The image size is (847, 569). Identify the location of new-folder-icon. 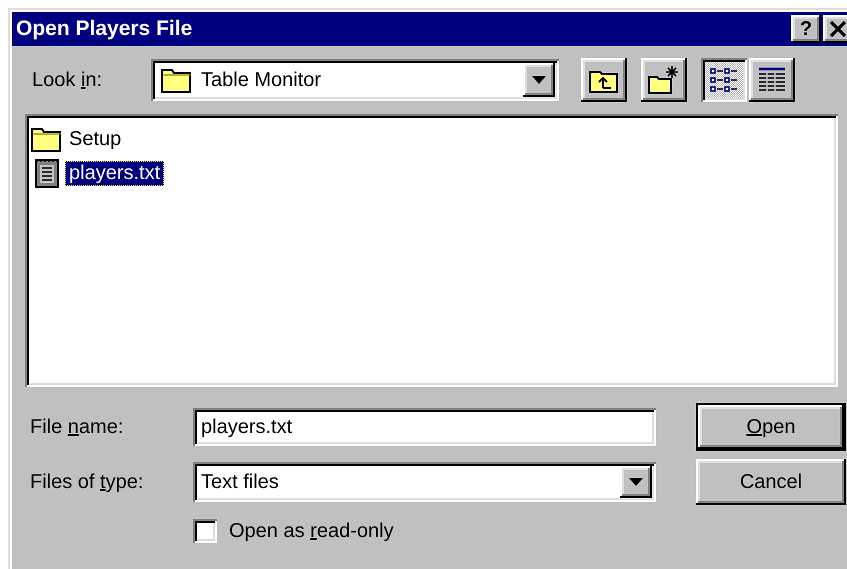
(664, 80).